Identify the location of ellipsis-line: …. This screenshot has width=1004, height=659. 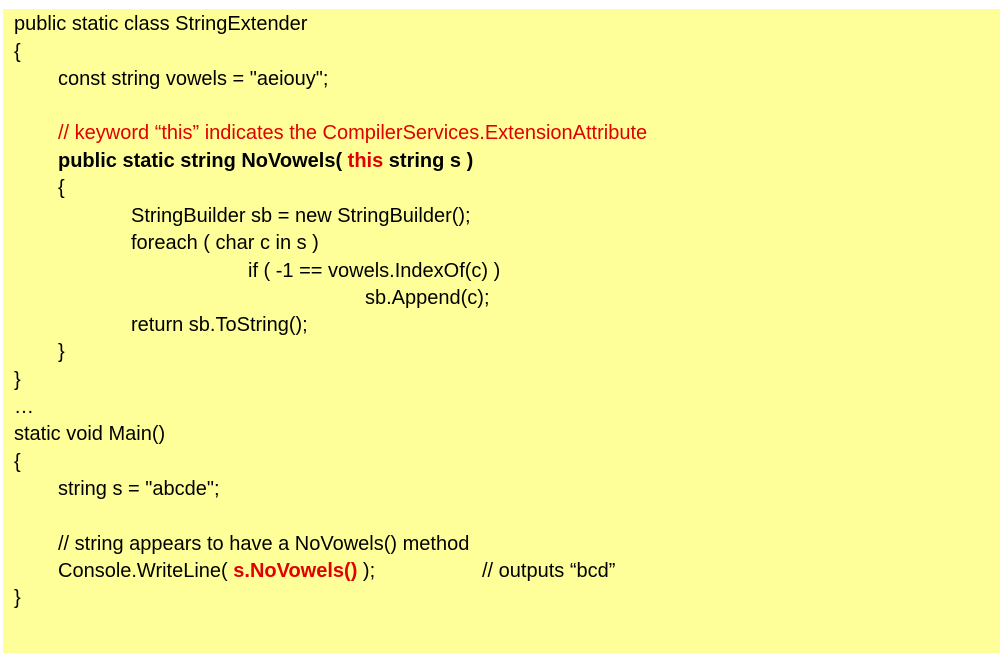
(24, 407).